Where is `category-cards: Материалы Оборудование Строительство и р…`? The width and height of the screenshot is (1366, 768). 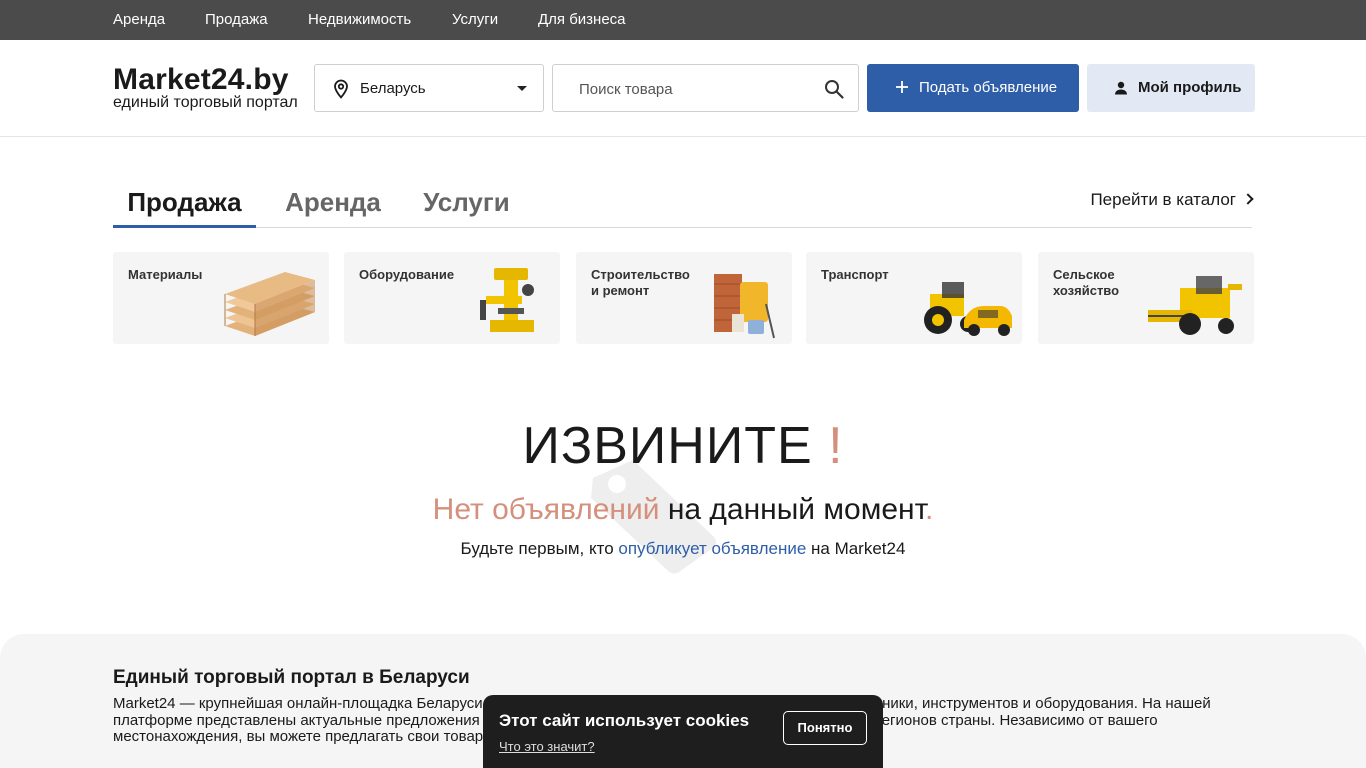
category-cards: Материалы Оборудование Строительство и р… is located at coordinates (683, 298).